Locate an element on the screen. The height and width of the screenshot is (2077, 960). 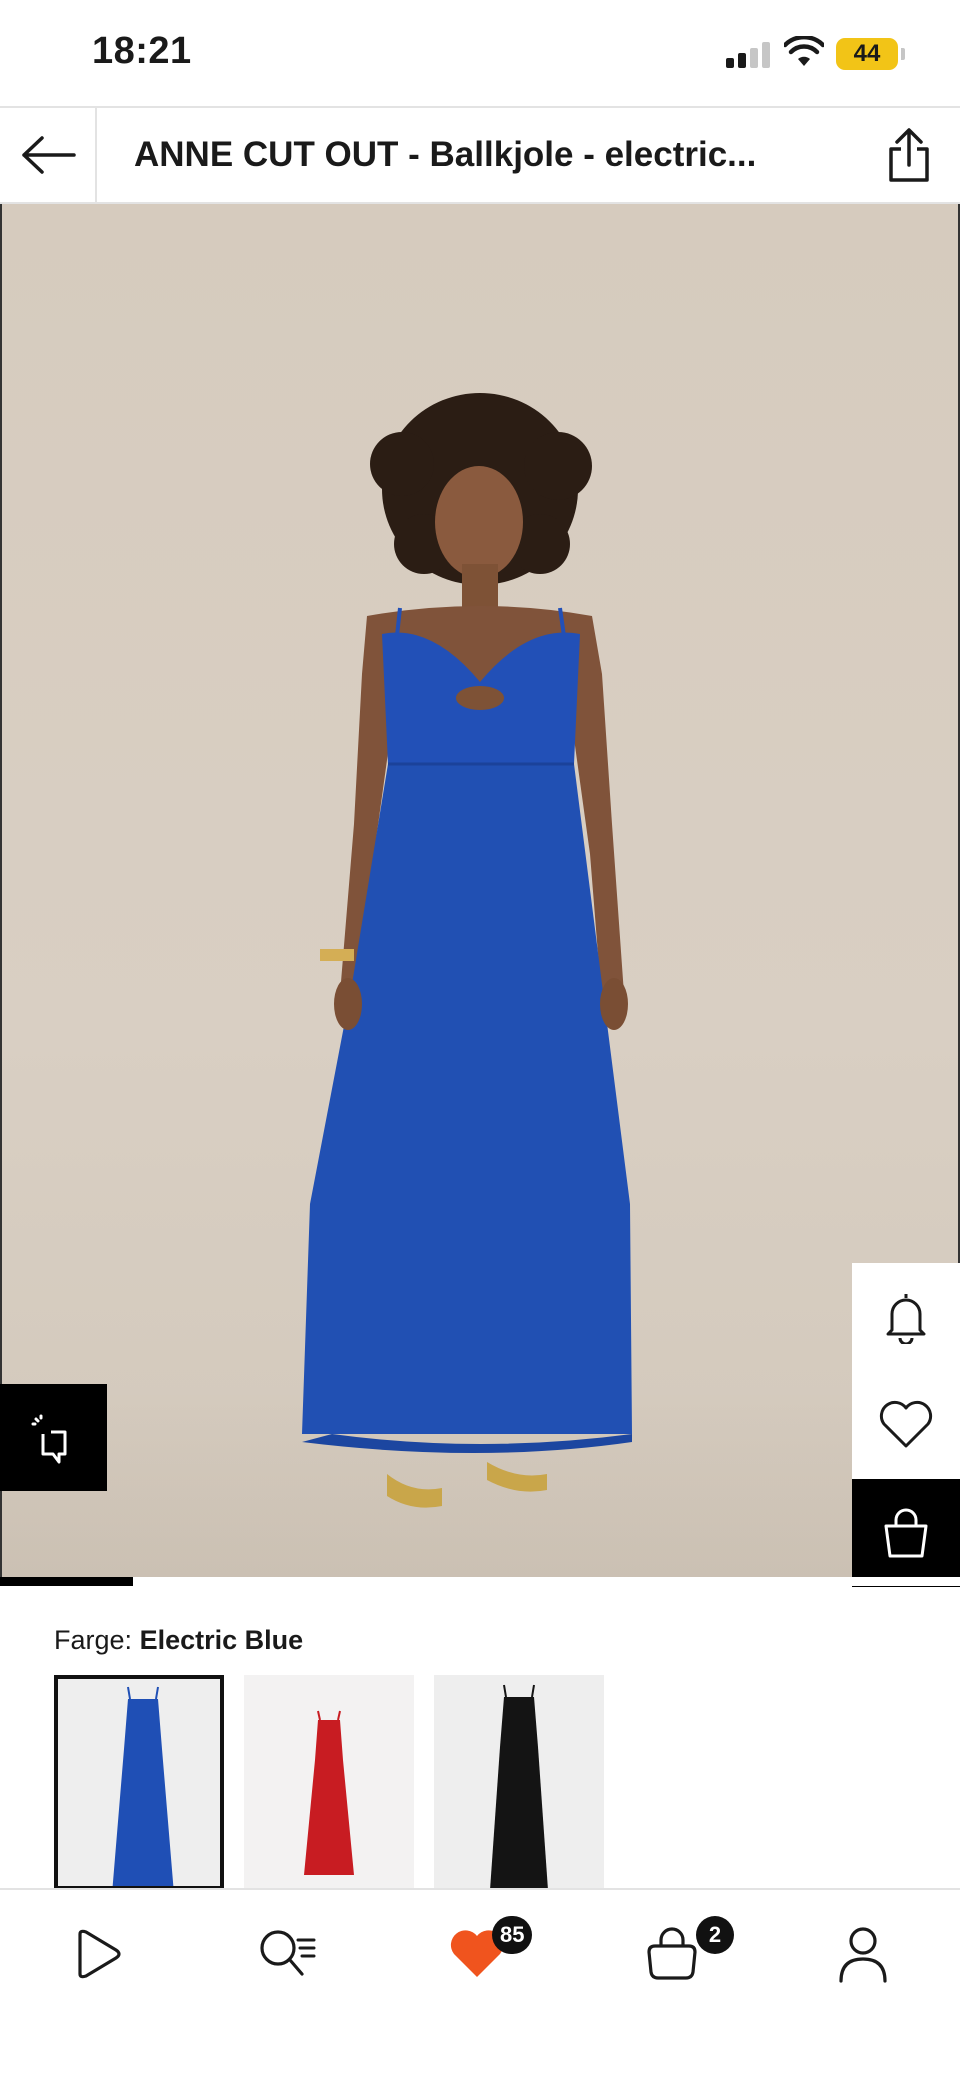
crop-view-button is located at coordinates (53, 1437).